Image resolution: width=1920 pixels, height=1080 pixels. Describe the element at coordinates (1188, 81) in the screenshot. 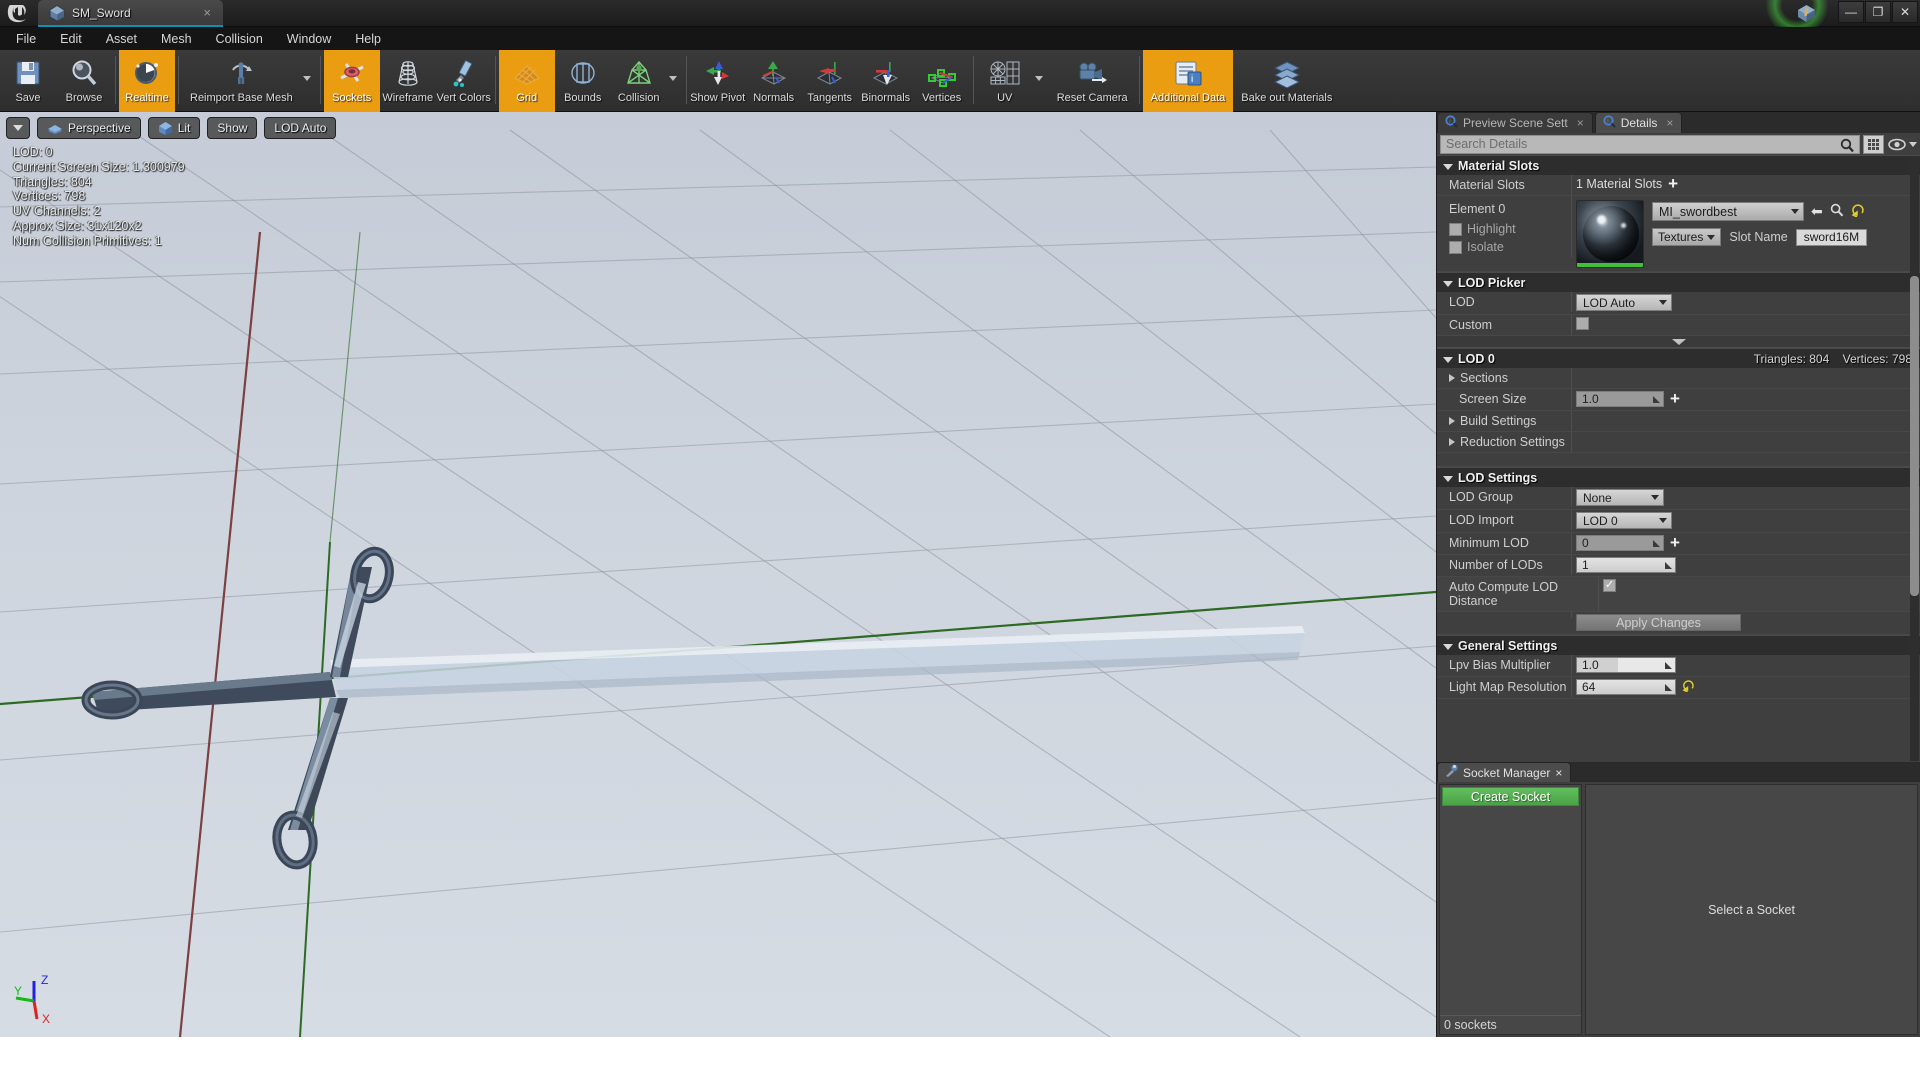

I see `toolbar-button-additional-data: i Additional Data` at that location.